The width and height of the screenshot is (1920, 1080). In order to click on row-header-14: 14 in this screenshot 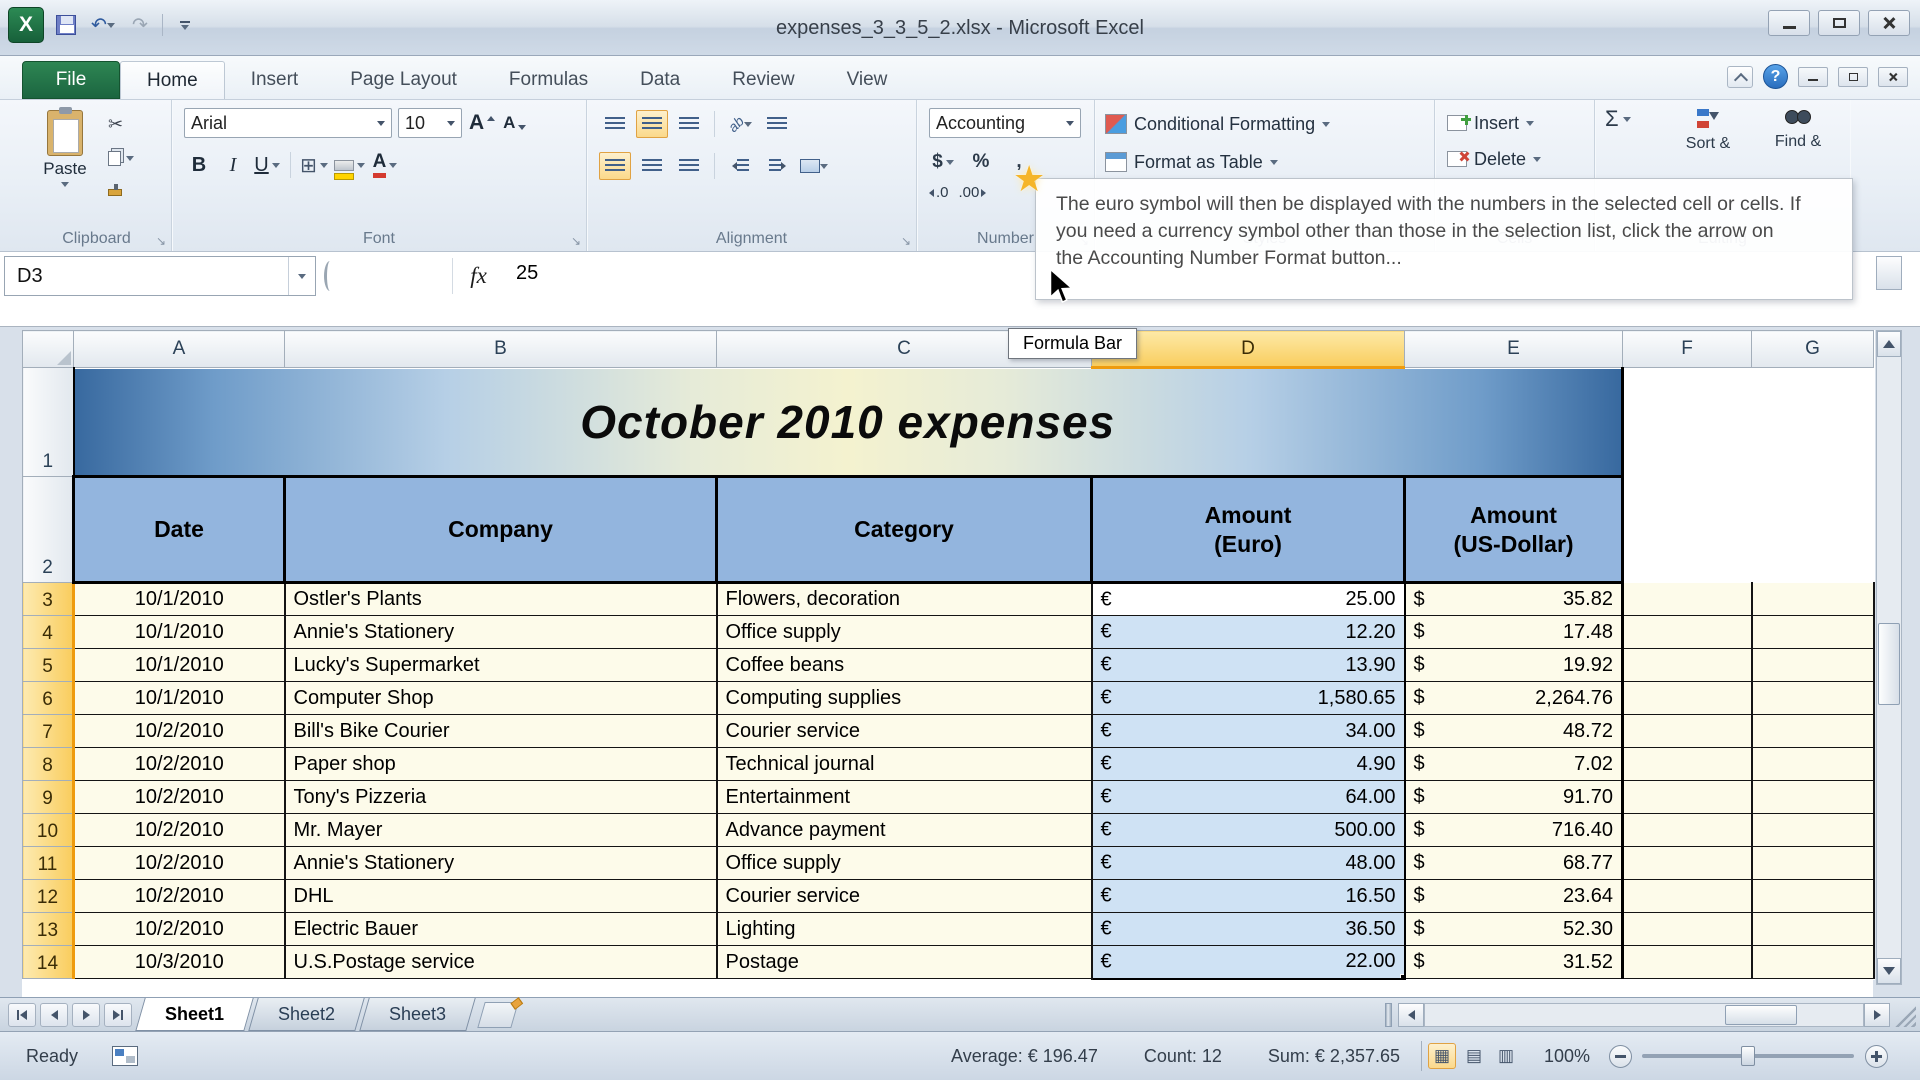, I will do `click(48, 962)`.